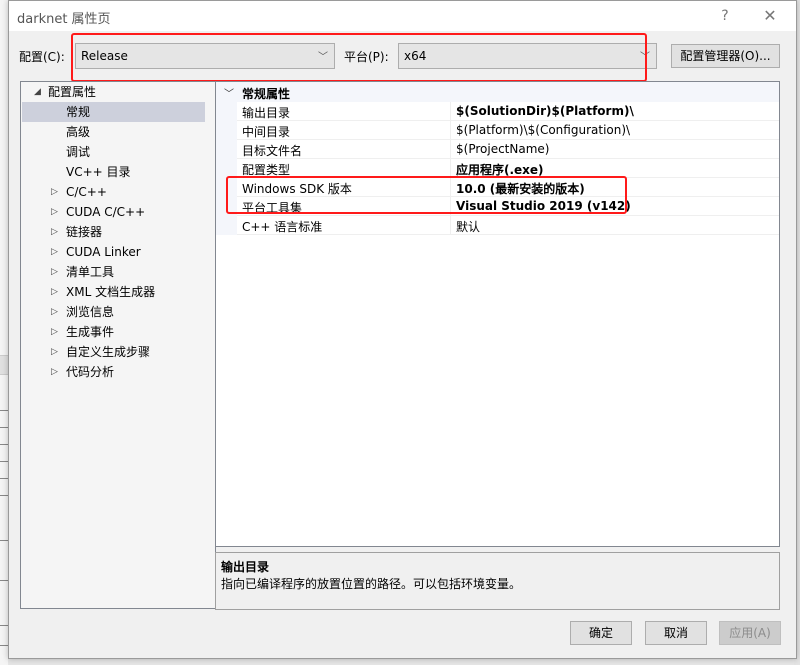 The height and width of the screenshot is (665, 800). Describe the element at coordinates (113, 152) in the screenshot. I see `tree-item-debugging: 调试` at that location.